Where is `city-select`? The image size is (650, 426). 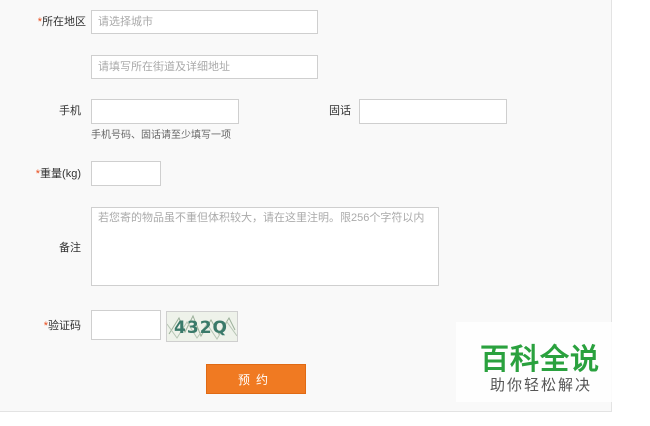
city-select is located at coordinates (204, 22).